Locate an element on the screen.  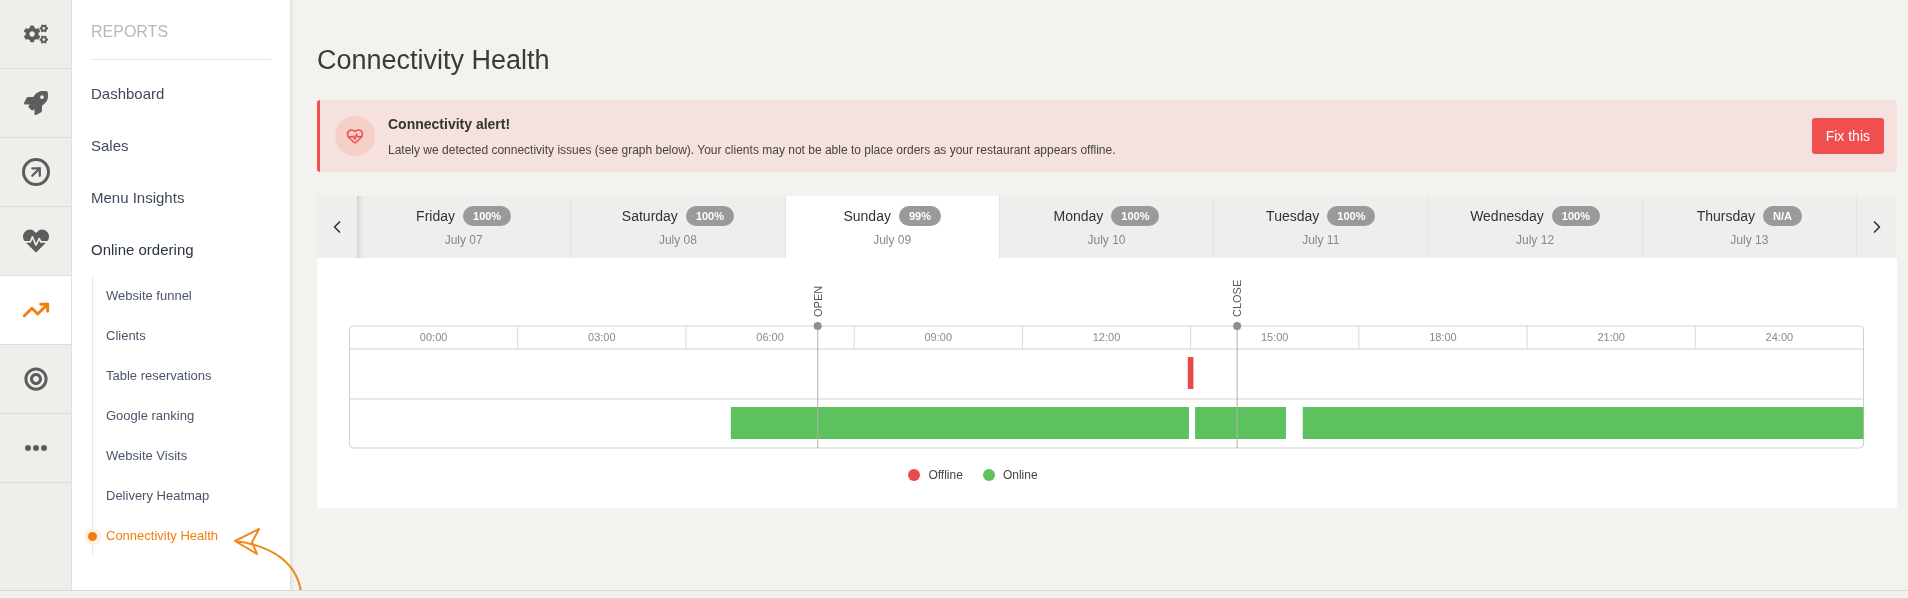
date-label: July 07 is located at coordinates (463, 240).